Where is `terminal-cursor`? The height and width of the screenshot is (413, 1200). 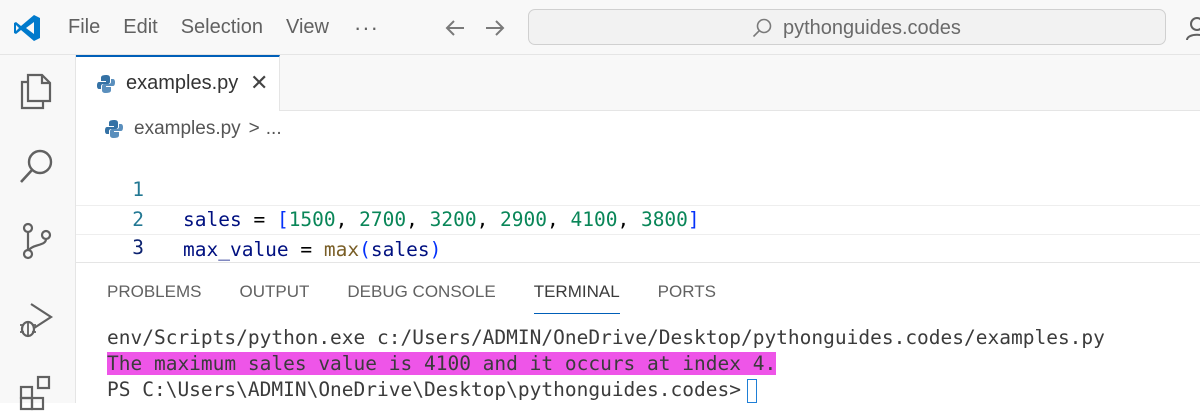 terminal-cursor is located at coordinates (751, 390).